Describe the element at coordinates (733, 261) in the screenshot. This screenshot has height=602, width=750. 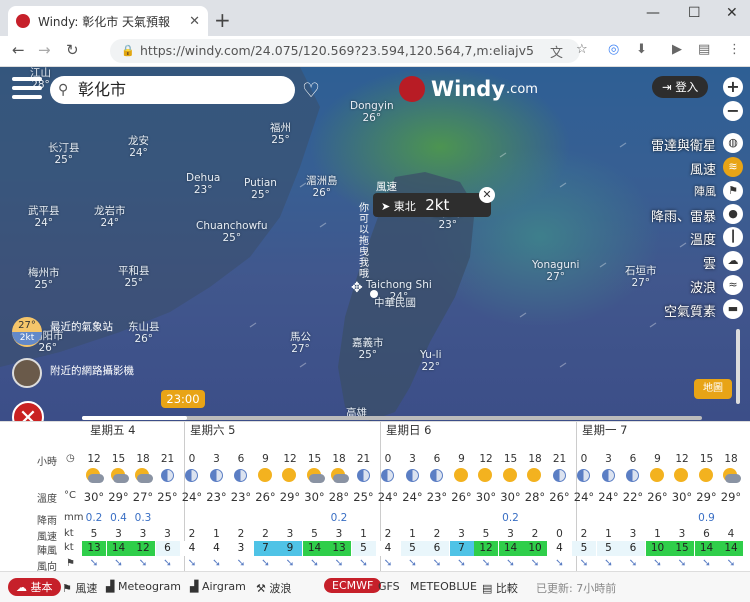
I see `cloud-icon: ☁` at that location.